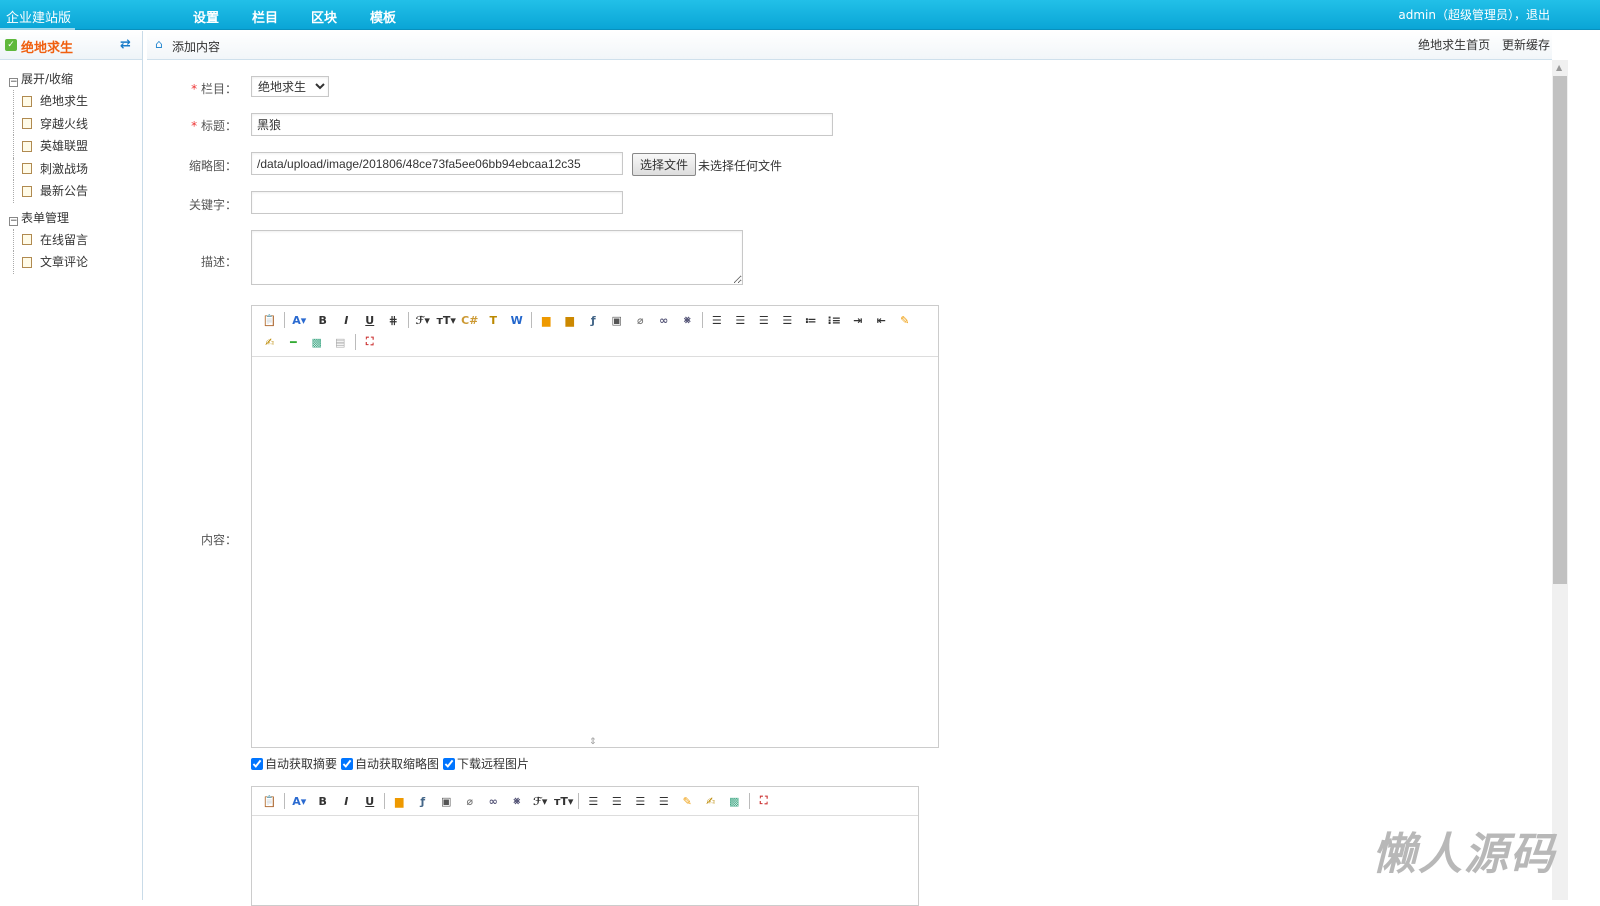 The width and height of the screenshot is (1600, 906). What do you see at coordinates (497, 257) in the screenshot?
I see `description-textarea` at bounding box center [497, 257].